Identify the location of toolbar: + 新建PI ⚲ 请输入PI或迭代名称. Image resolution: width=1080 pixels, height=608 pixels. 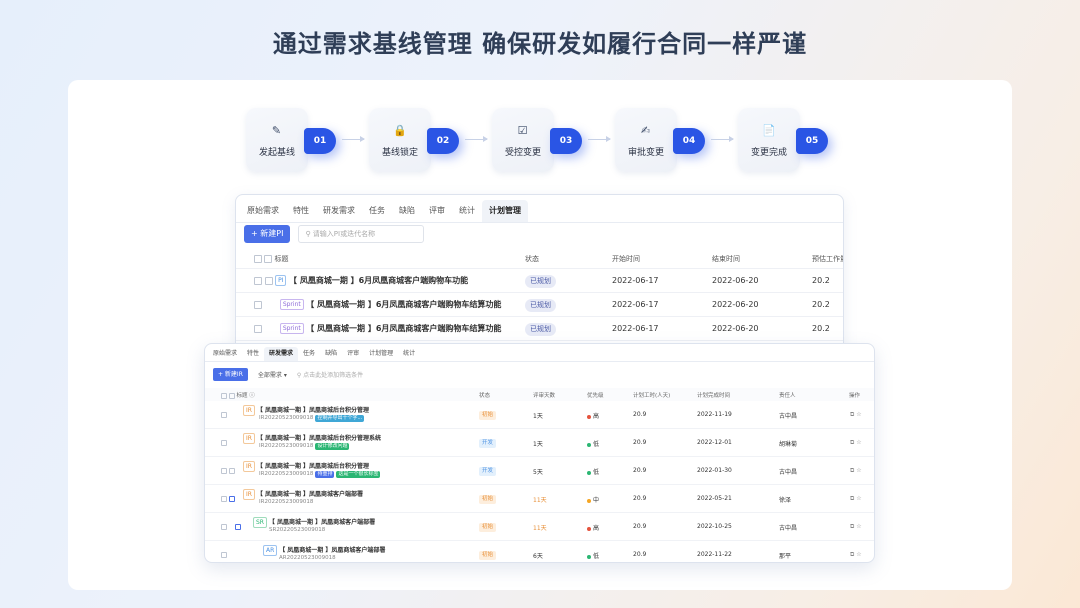
(334, 234).